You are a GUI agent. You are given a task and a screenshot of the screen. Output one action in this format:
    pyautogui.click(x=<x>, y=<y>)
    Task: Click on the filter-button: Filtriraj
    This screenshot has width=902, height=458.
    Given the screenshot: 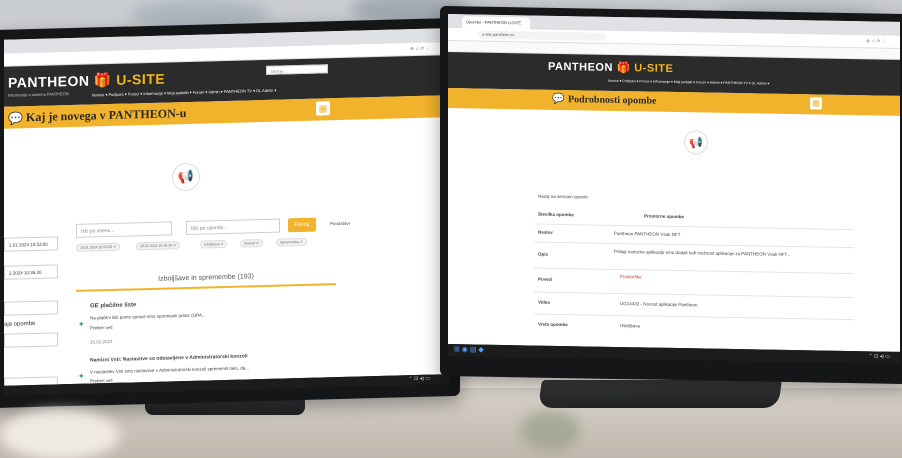 What is the action you would take?
    pyautogui.click(x=302, y=225)
    